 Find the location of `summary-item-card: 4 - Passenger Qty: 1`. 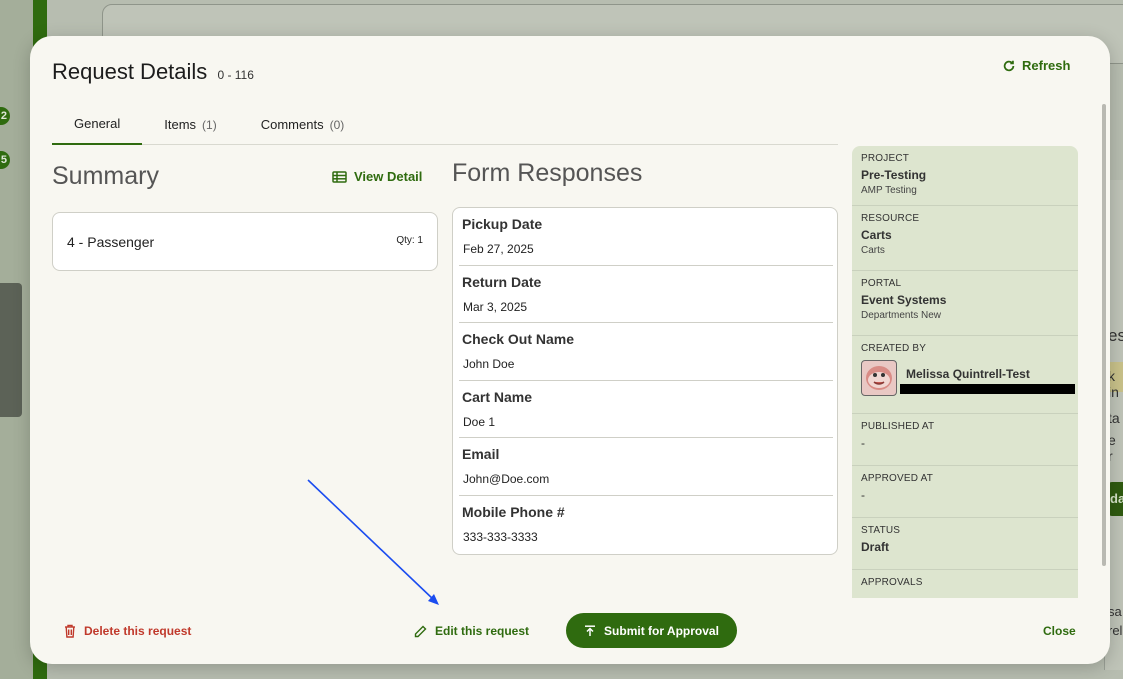

summary-item-card: 4 - Passenger Qty: 1 is located at coordinates (245, 241).